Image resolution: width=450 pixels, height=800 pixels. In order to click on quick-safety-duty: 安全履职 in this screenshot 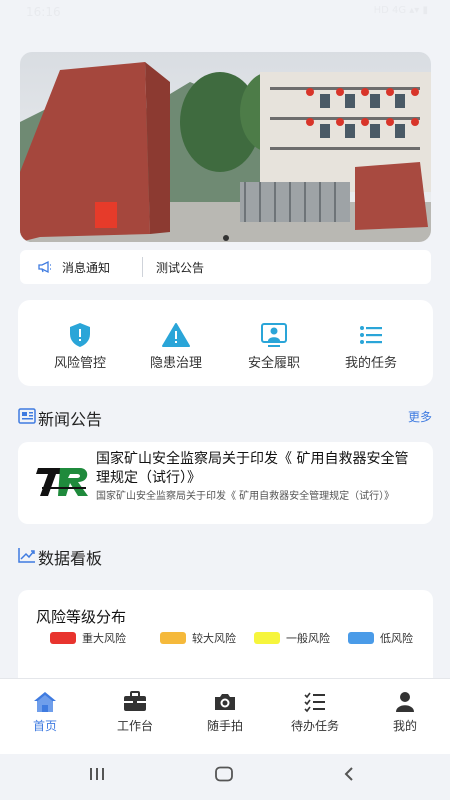, I will do `click(274, 346)`.